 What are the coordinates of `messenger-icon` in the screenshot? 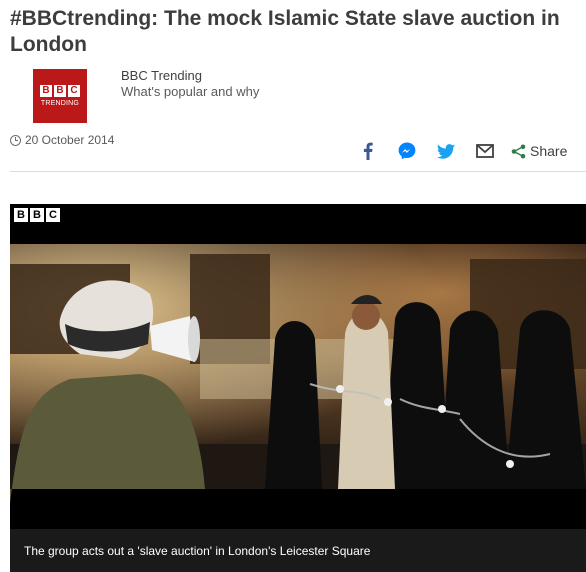 It's located at (407, 151).